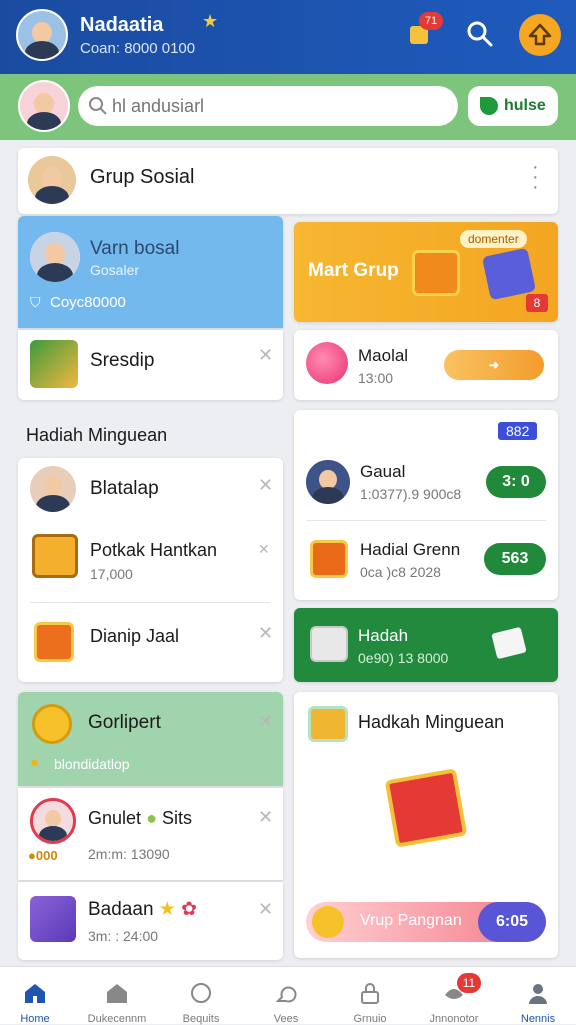 The image size is (576, 1025). I want to click on nav-item-vees: Vees, so click(286, 996).